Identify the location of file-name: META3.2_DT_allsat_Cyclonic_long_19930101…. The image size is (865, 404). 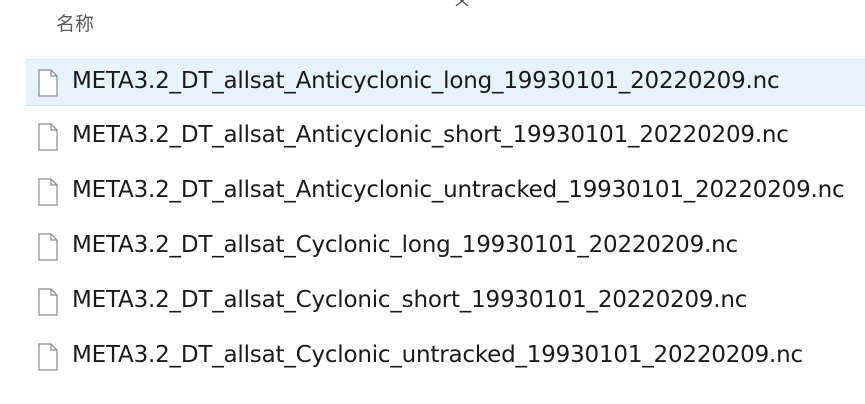
(405, 245).